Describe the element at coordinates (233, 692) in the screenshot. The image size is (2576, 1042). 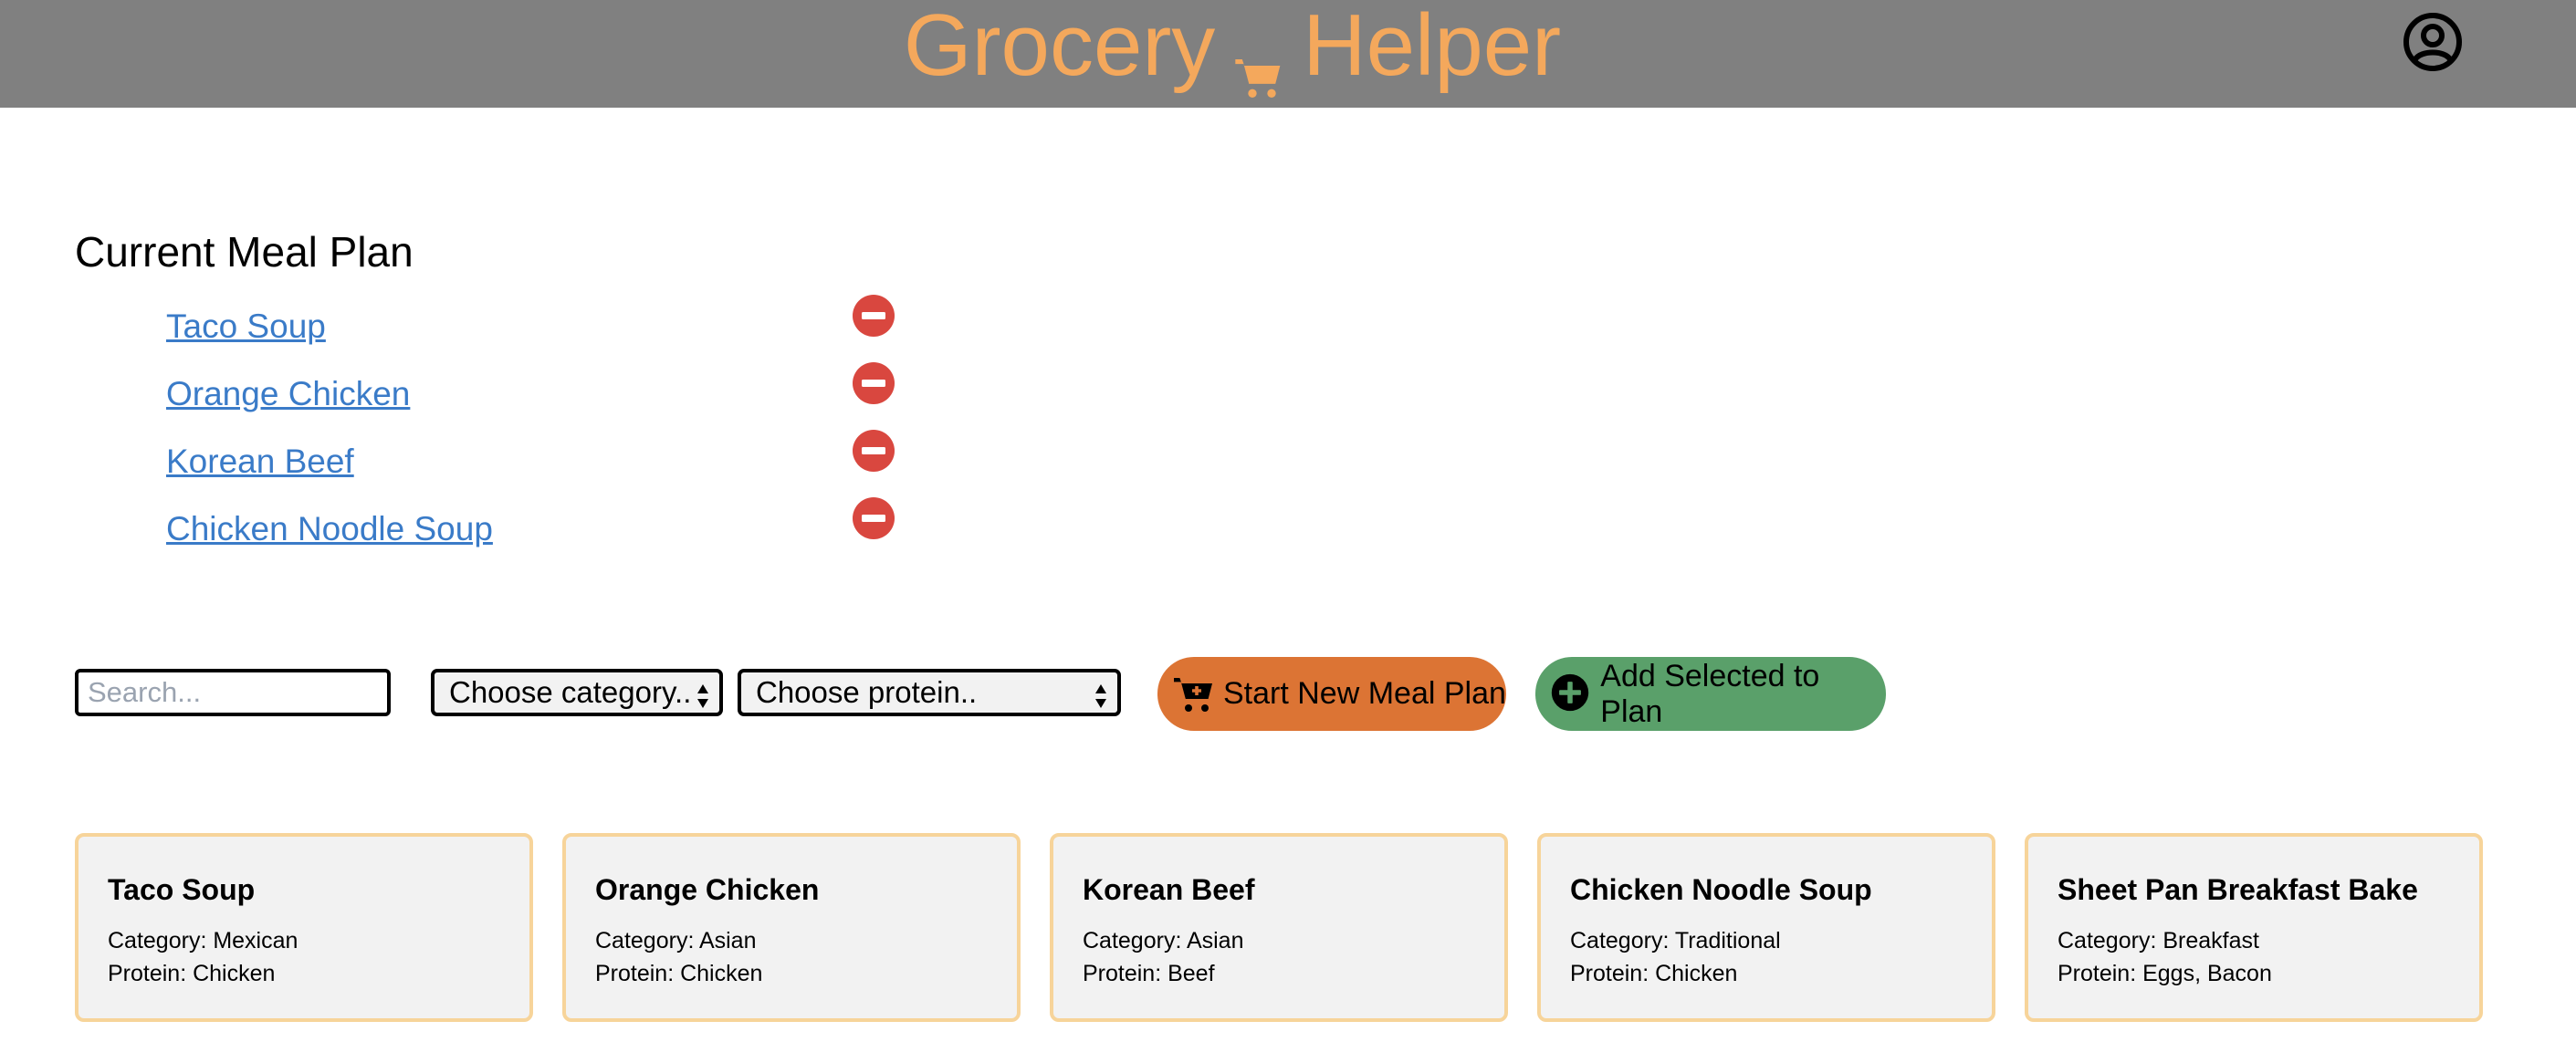
I see `search-input` at that location.